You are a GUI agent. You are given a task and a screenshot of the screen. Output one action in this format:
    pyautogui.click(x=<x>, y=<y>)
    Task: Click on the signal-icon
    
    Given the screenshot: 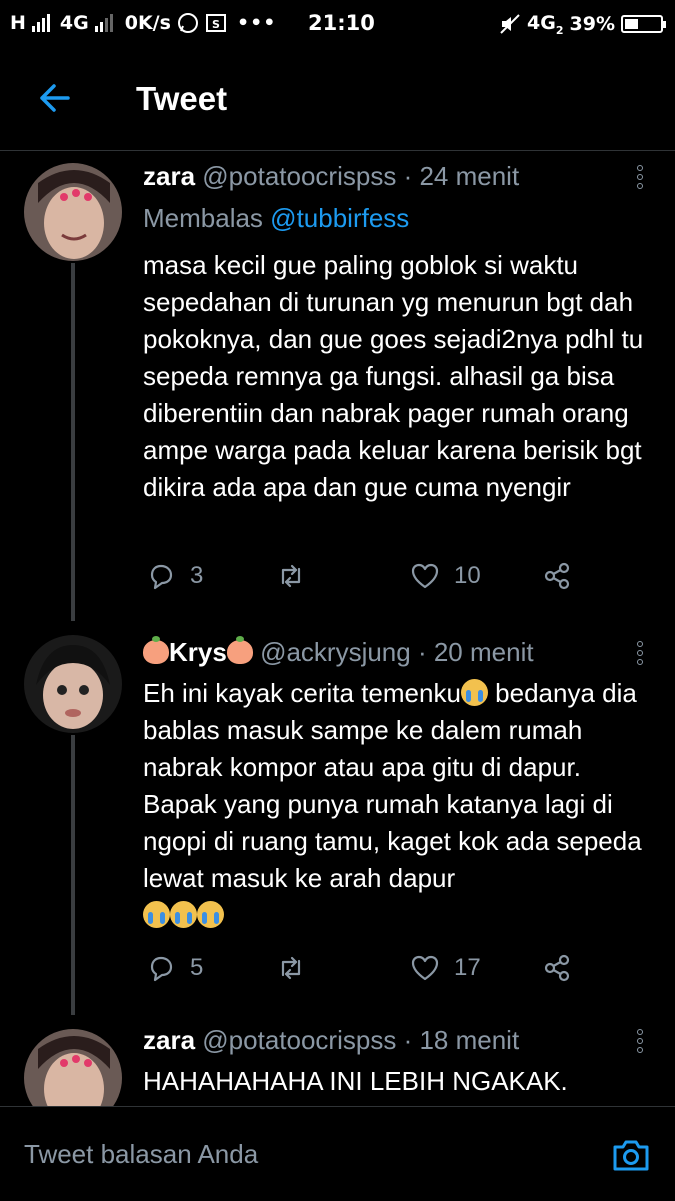 What is the action you would take?
    pyautogui.click(x=40, y=23)
    